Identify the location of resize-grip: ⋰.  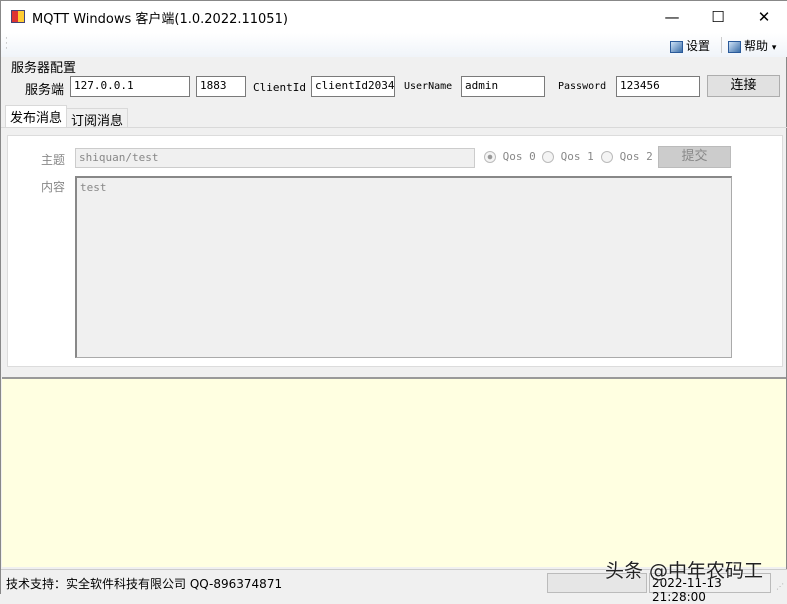
(780, 586).